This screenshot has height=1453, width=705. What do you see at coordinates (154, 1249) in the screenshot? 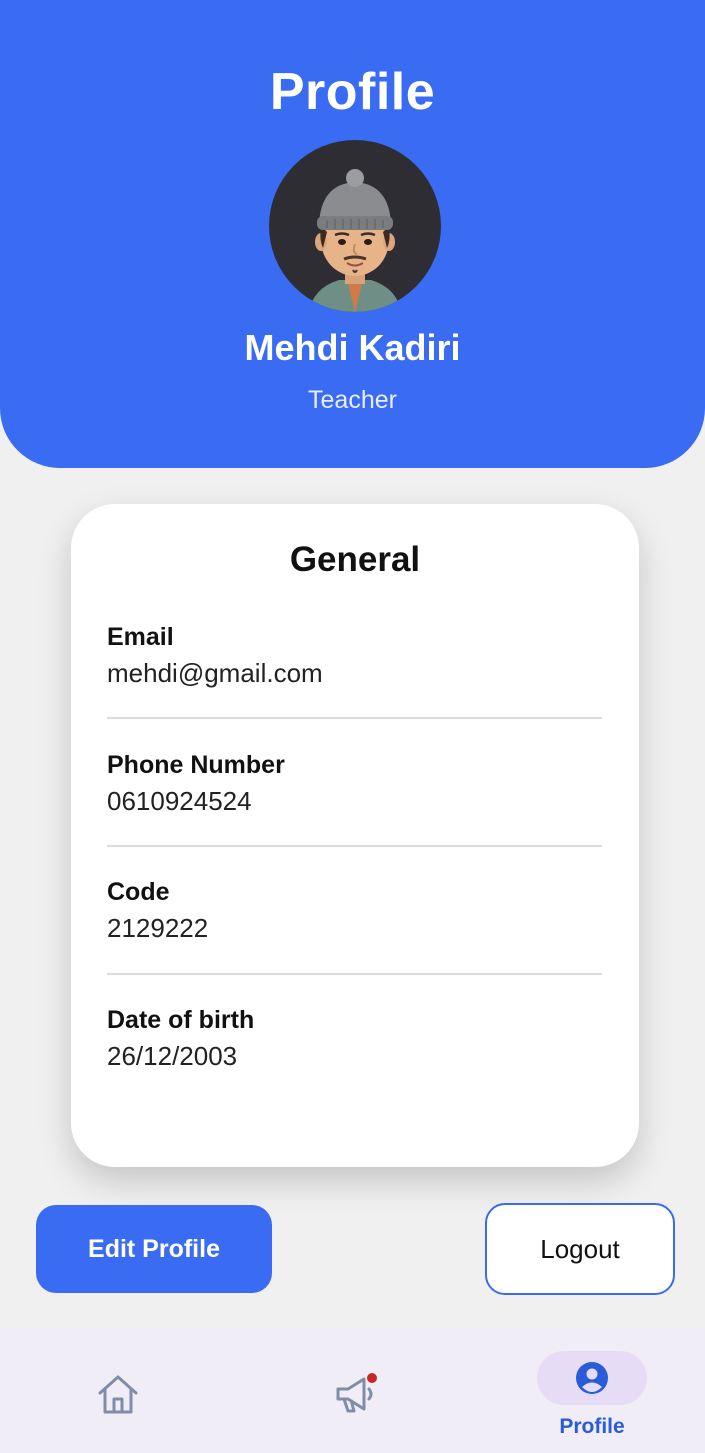
I see `edit-profile-button: Edit Profile` at bounding box center [154, 1249].